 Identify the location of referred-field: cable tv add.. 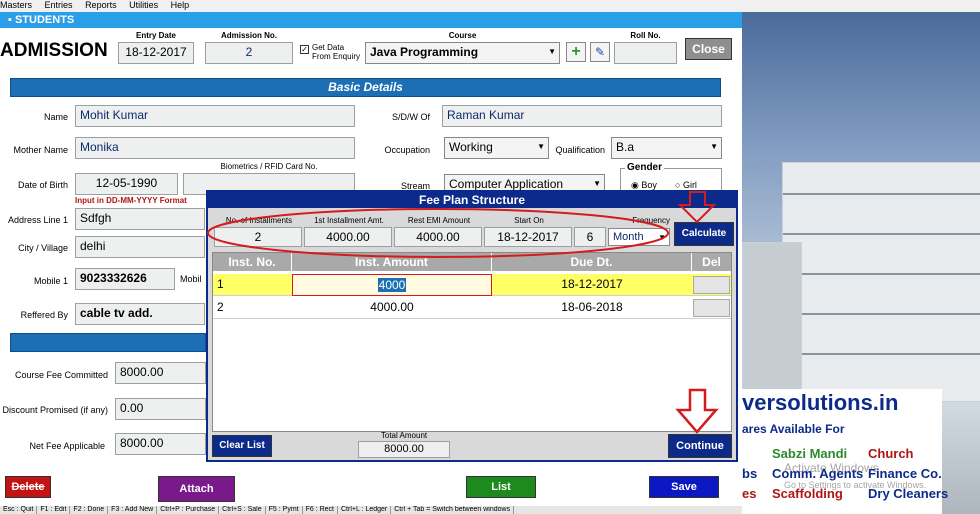
(140, 314).